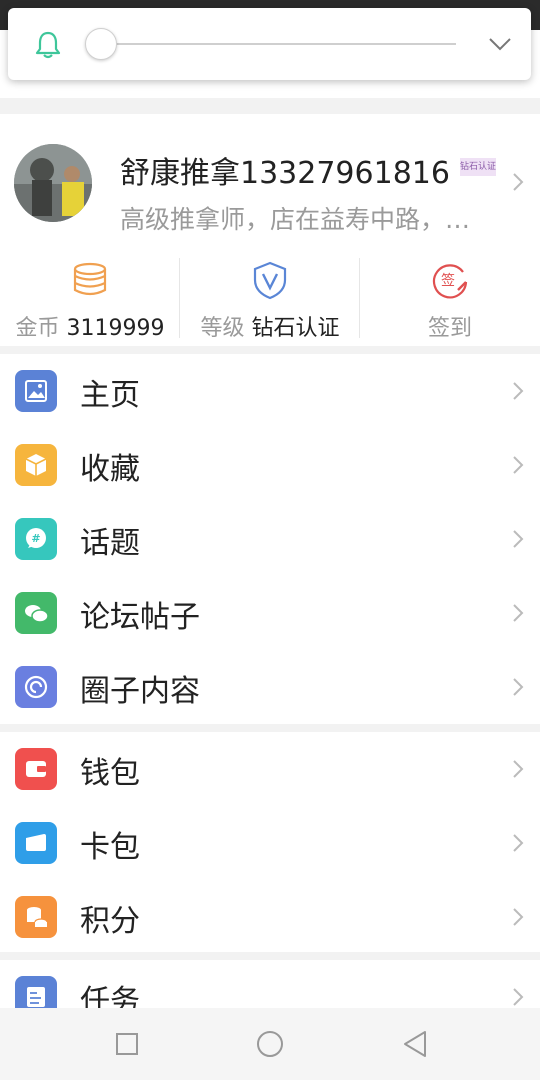 The height and width of the screenshot is (1080, 540). I want to click on stat-sign-in: 签 签到, so click(450, 300).